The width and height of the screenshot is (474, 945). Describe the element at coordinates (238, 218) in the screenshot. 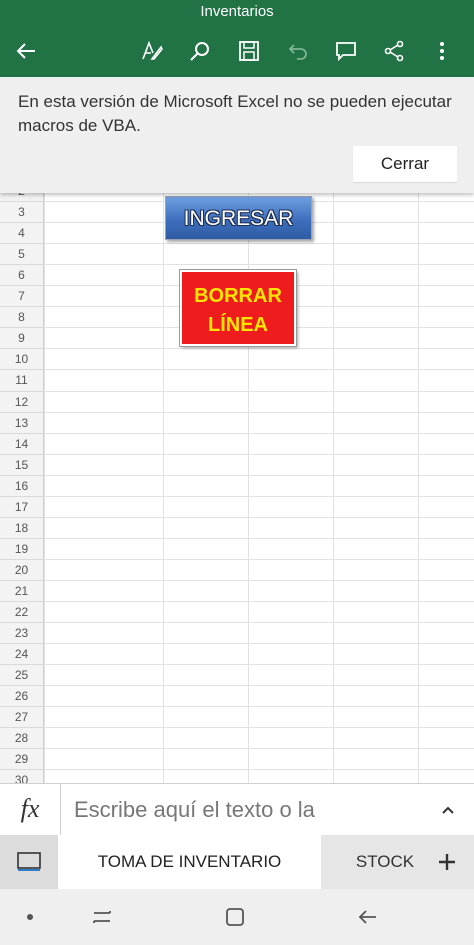

I see `ingresar-button: INGRESAR` at that location.